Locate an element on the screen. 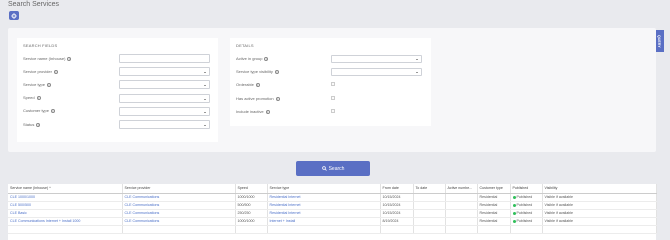 Image resolution: width=670 pixels, height=240 pixels. service-name-input is located at coordinates (164, 58).